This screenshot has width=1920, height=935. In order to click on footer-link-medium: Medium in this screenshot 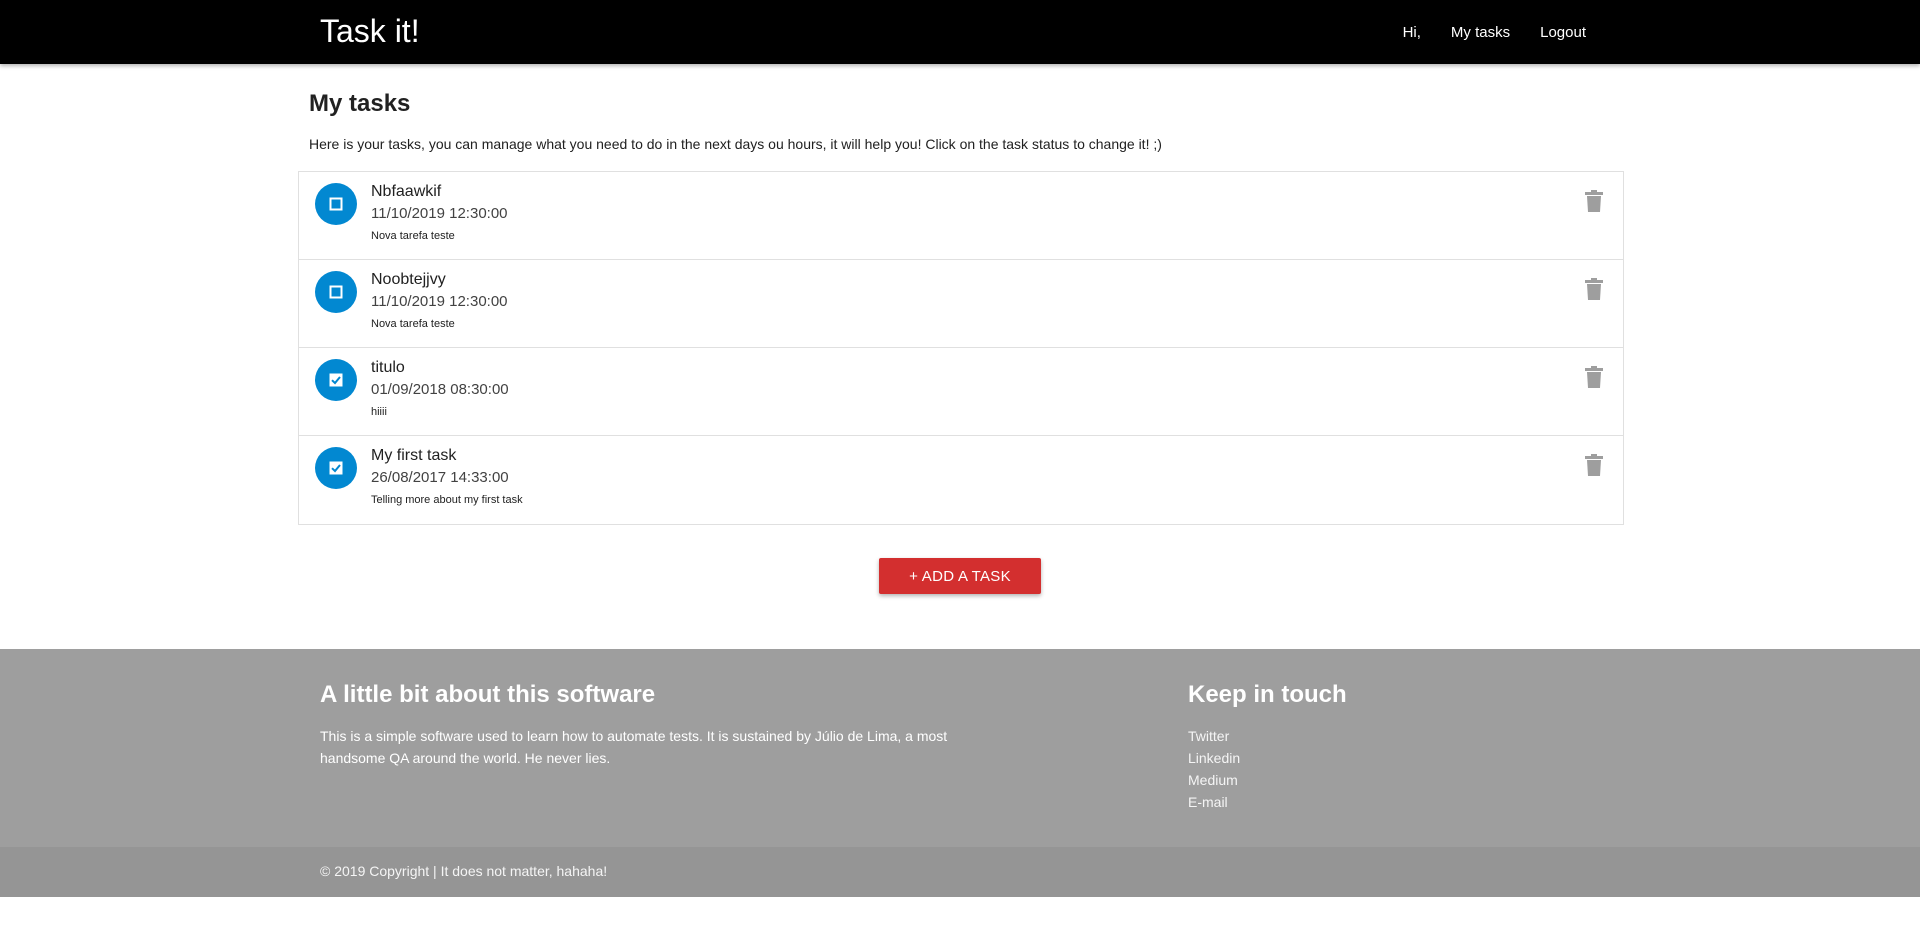, I will do `click(1214, 780)`.